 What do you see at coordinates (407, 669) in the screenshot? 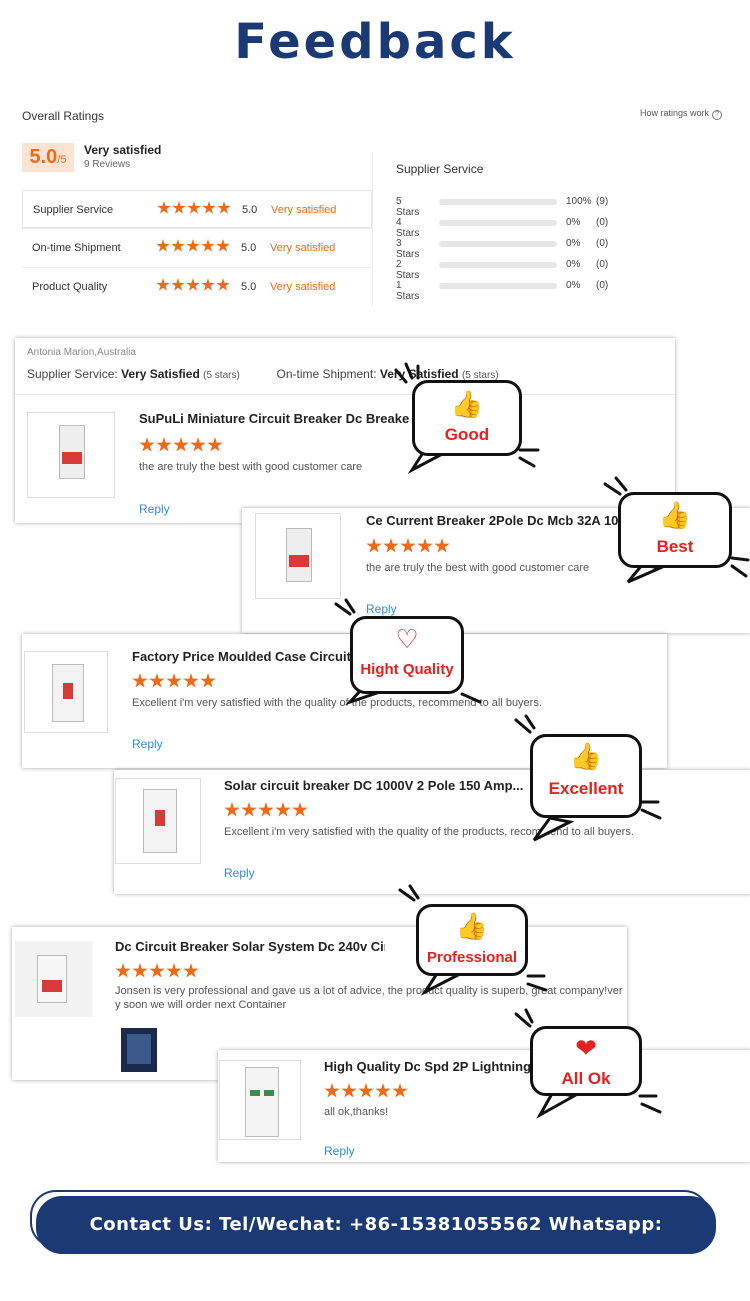
I see `bubble-hight-quality-label: Hight Quality` at bounding box center [407, 669].